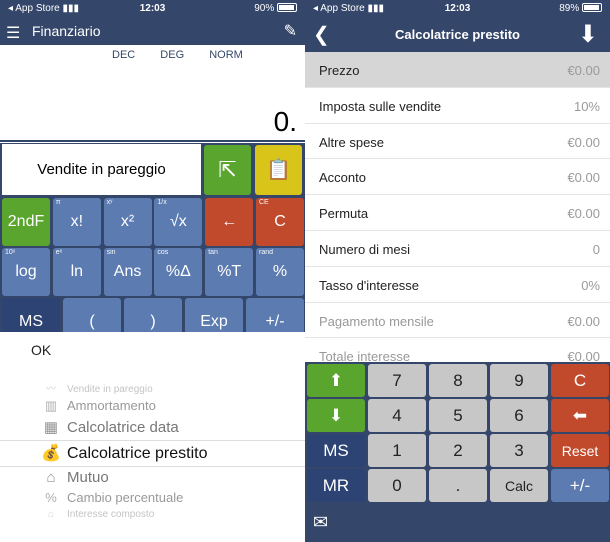  What do you see at coordinates (10, 252) in the screenshot?
I see `key-secondary-label: 10ˣ` at bounding box center [10, 252].